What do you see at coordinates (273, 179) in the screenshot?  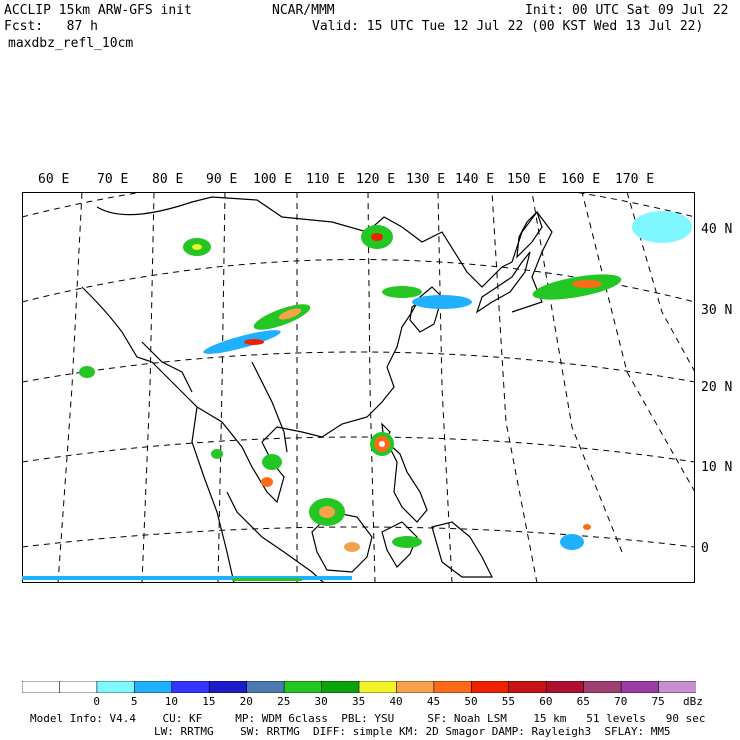 I see `lon-label: 100 E` at bounding box center [273, 179].